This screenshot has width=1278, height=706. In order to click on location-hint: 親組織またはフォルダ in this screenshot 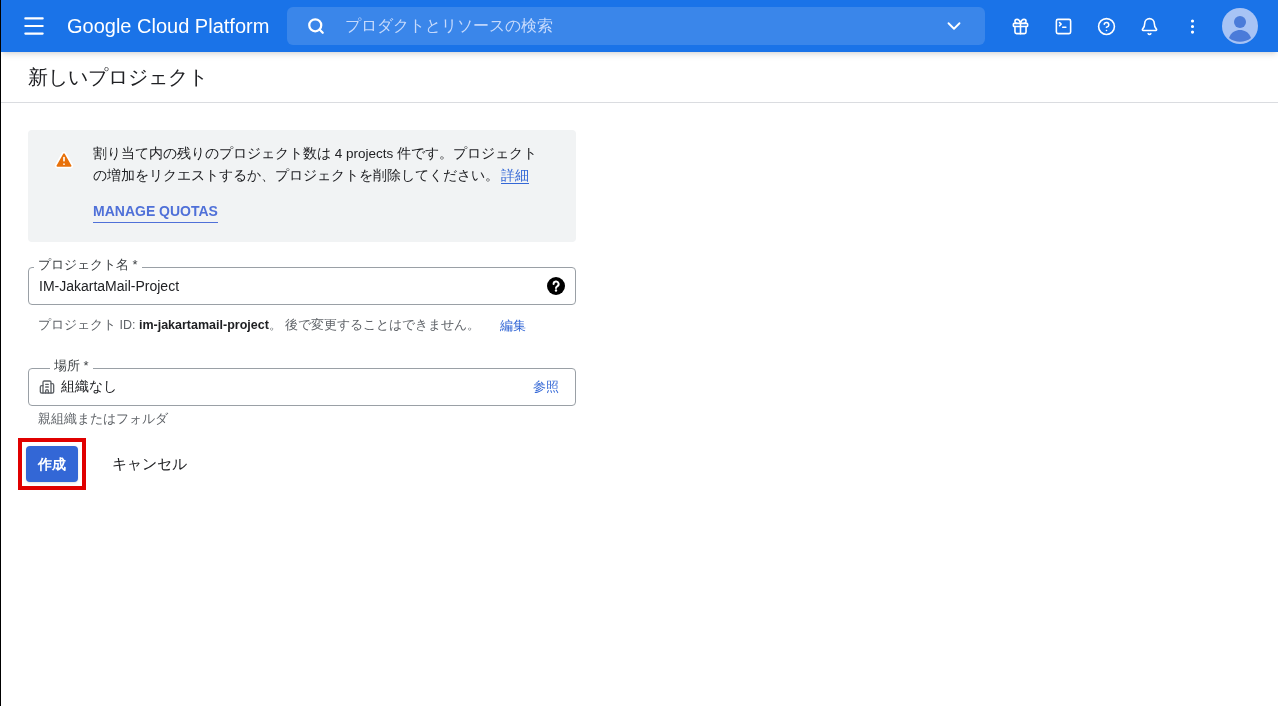, I will do `click(103, 419)`.